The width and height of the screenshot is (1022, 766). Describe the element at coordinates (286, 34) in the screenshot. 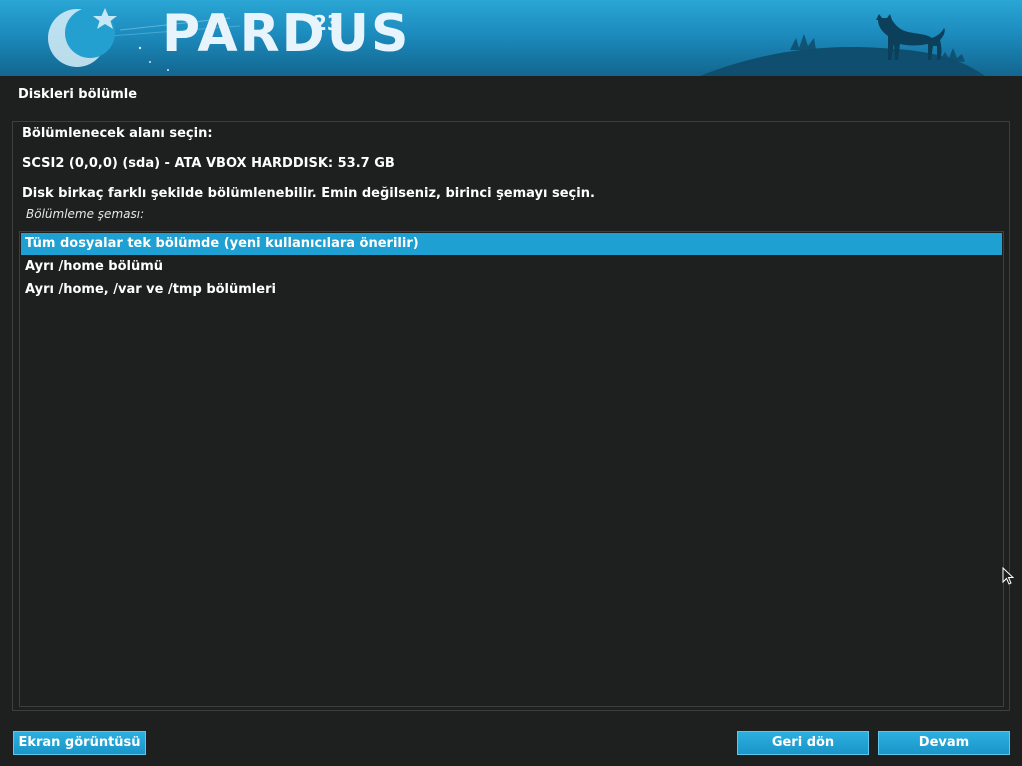

I see `pardus-logo: PARDUS` at that location.